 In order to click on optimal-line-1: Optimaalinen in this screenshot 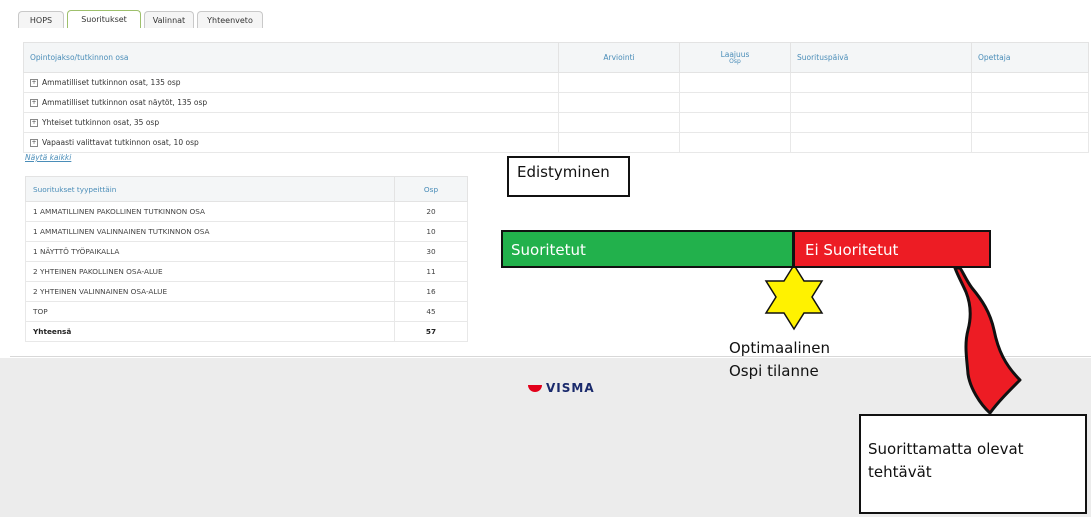, I will do `click(779, 348)`.